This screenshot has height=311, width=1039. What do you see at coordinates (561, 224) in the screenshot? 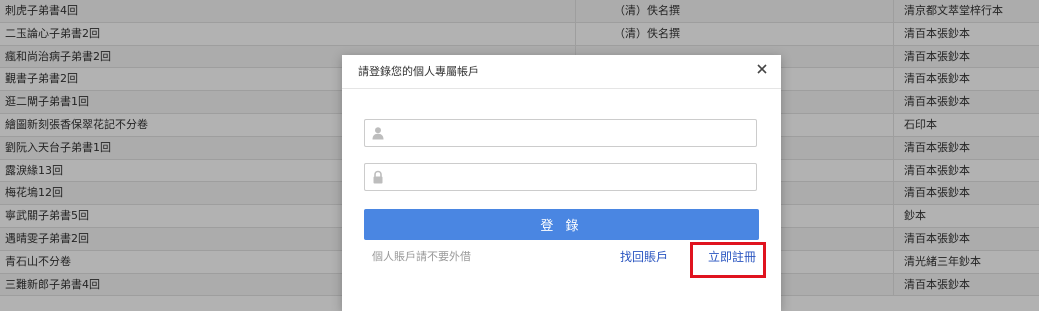
I see `login-button: 登 錄` at bounding box center [561, 224].